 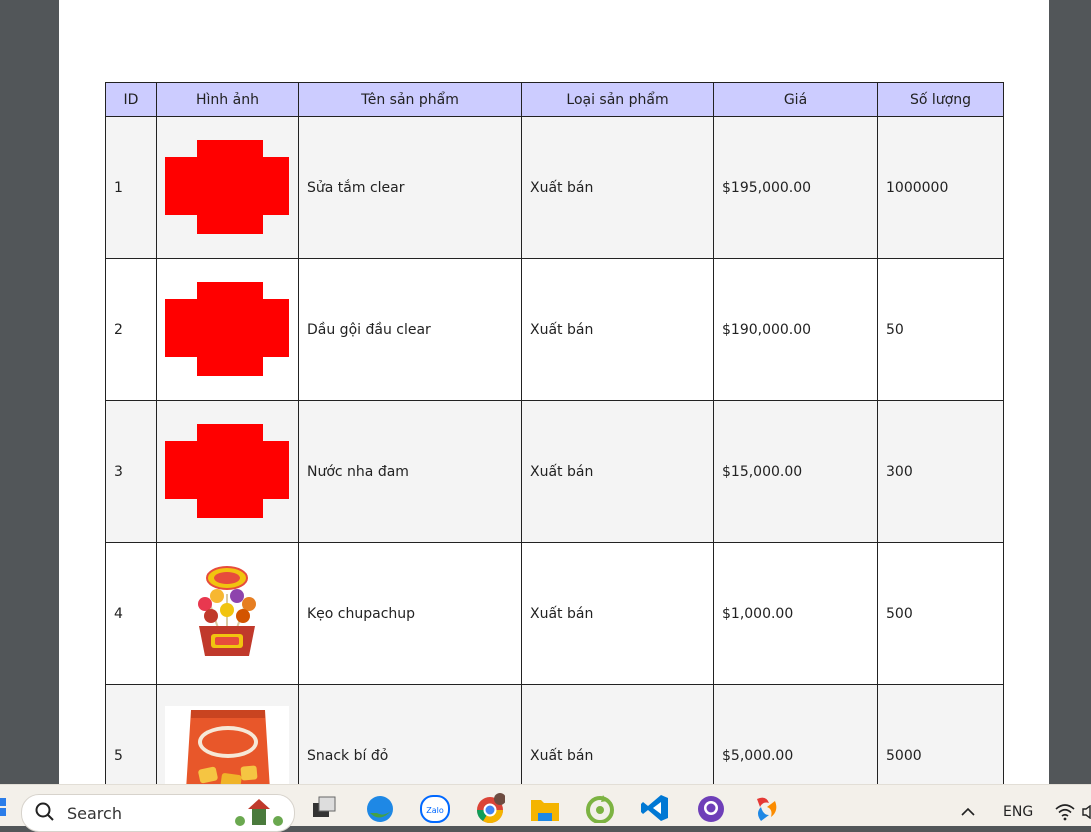 What do you see at coordinates (1065, 812) in the screenshot?
I see `wifi-icon` at bounding box center [1065, 812].